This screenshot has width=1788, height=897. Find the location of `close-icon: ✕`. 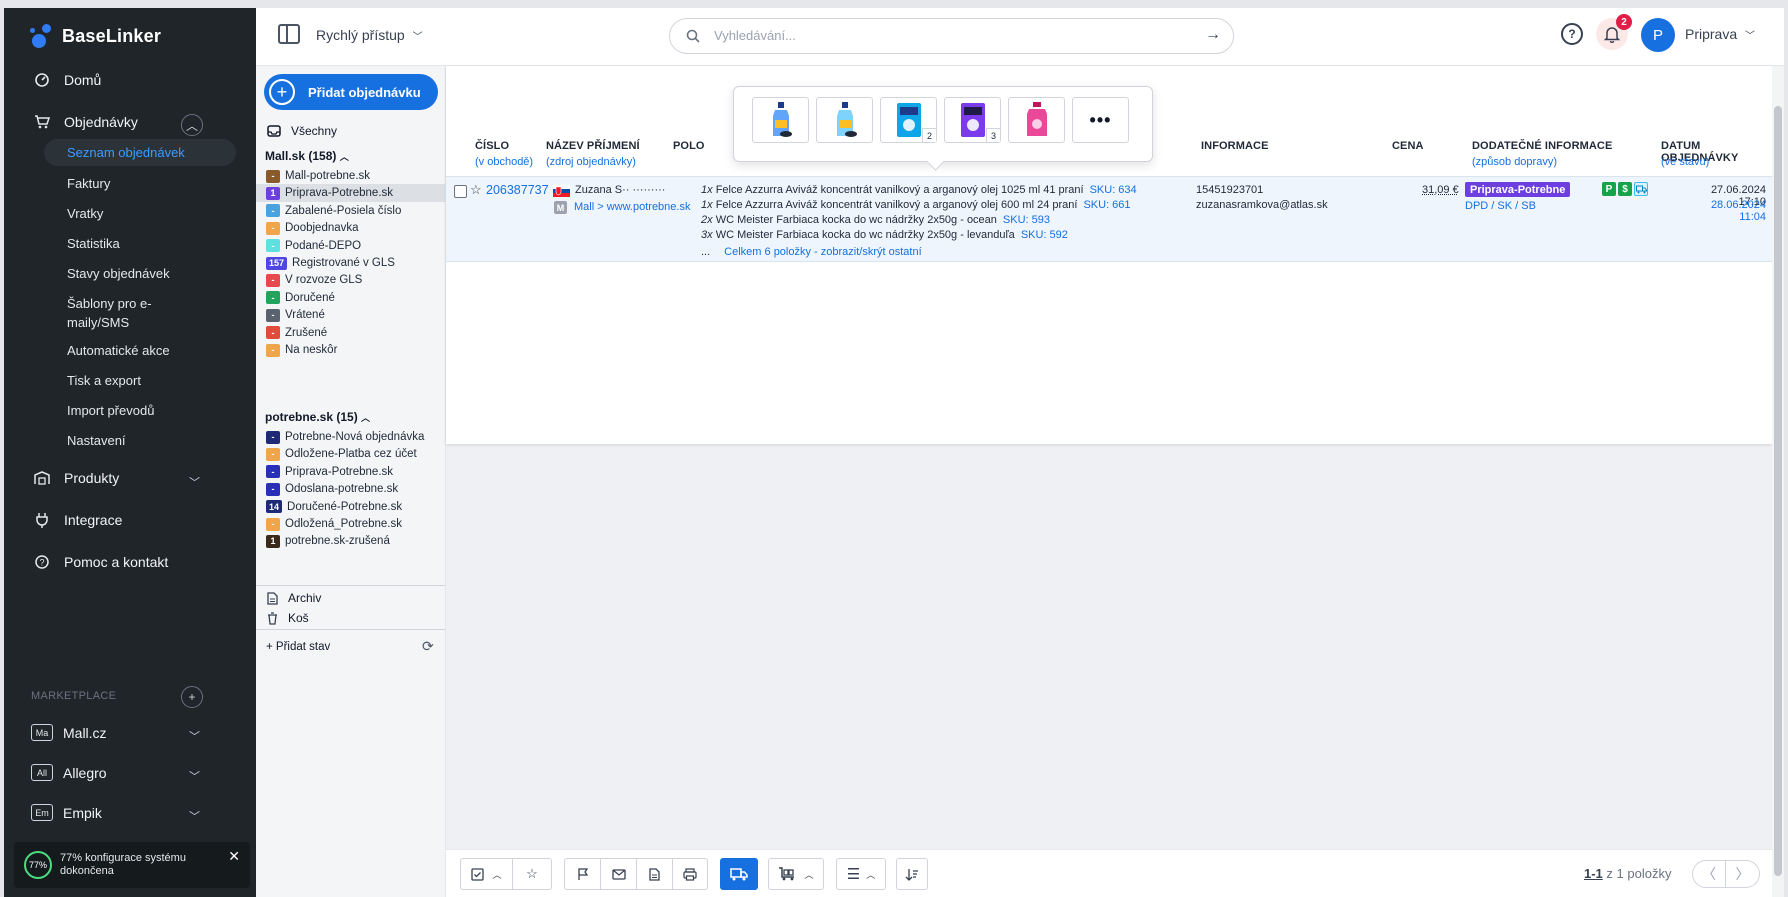

close-icon: ✕ is located at coordinates (234, 856).